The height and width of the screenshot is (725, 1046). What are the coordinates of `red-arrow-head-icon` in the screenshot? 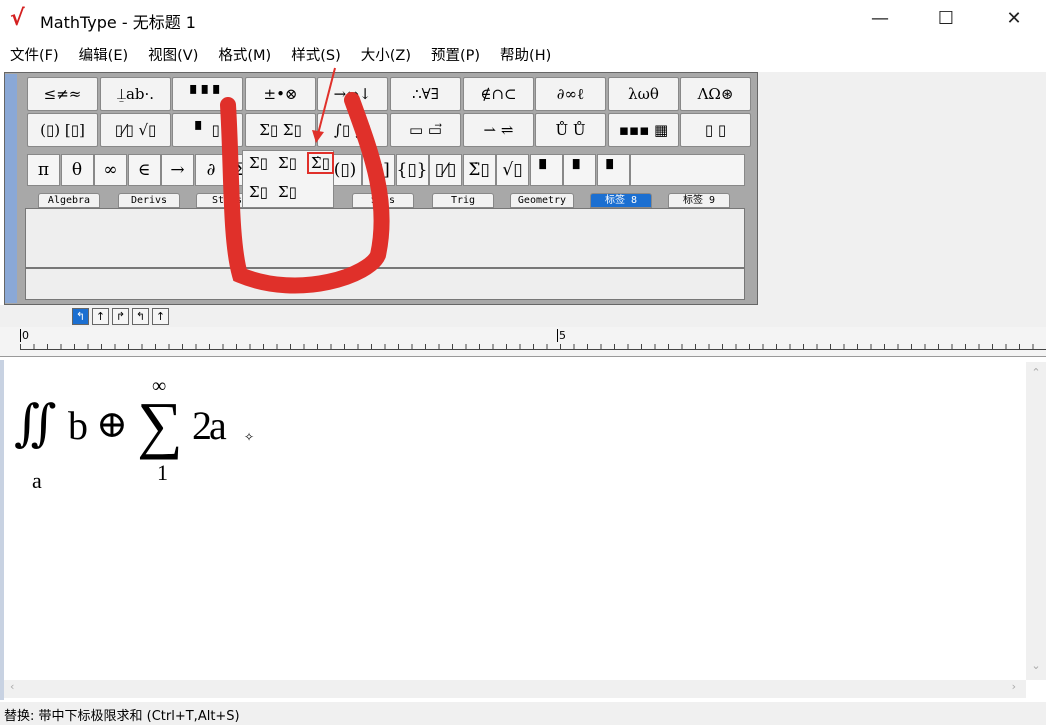 It's located at (318, 136).